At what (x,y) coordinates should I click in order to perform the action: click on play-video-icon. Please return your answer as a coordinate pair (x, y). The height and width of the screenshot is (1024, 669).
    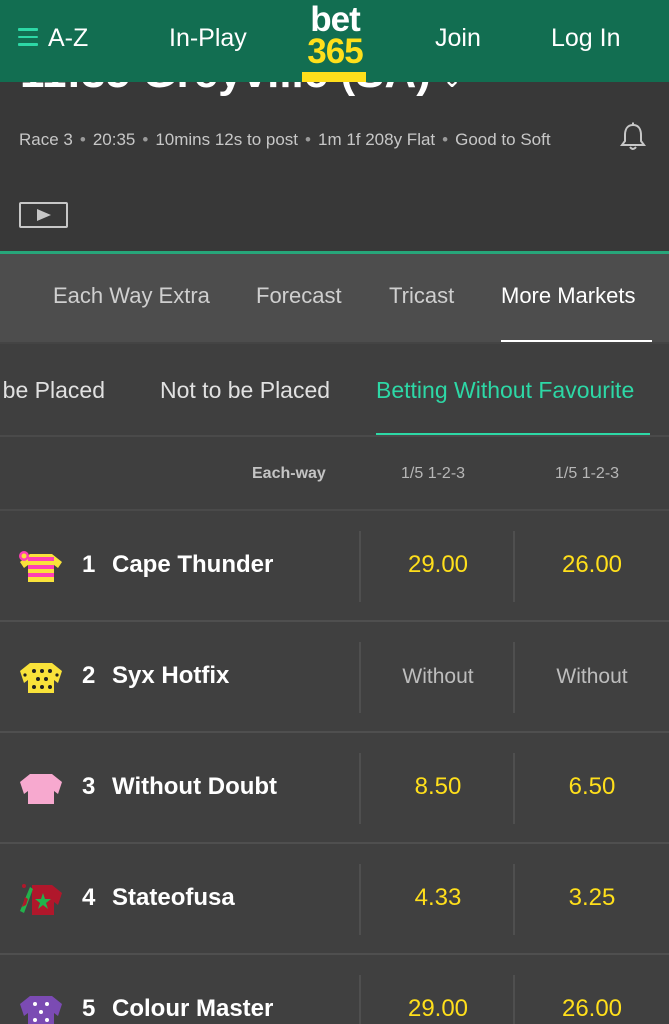
    Looking at the image, I should click on (43, 215).